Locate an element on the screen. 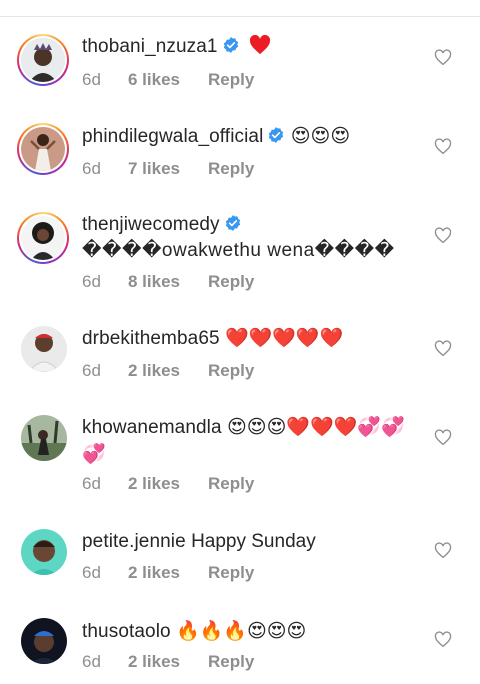 The height and width of the screenshot is (684, 480). comment-text: ����owakwethu wena���� is located at coordinates (238, 250).